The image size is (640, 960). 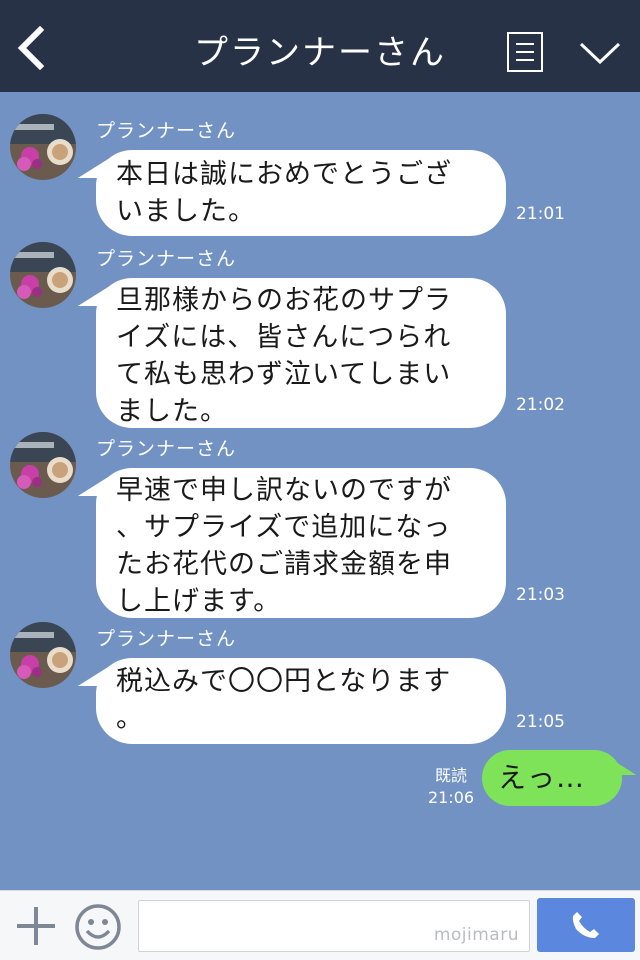 What do you see at coordinates (540, 595) in the screenshot?
I see `message-time: 21:03` at bounding box center [540, 595].